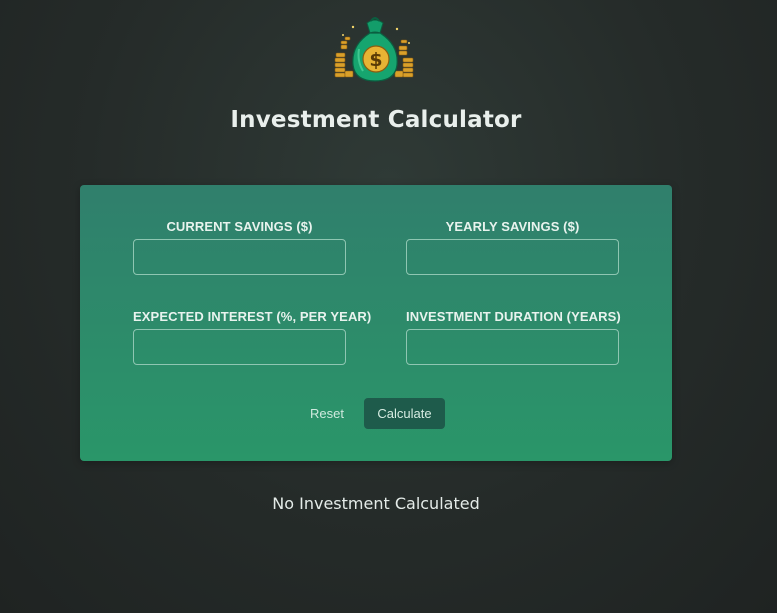 This screenshot has height=613, width=777. Describe the element at coordinates (252, 316) in the screenshot. I see `expected-interest-label: EXPECTED INTEREST (%, PER YEAR)` at that location.